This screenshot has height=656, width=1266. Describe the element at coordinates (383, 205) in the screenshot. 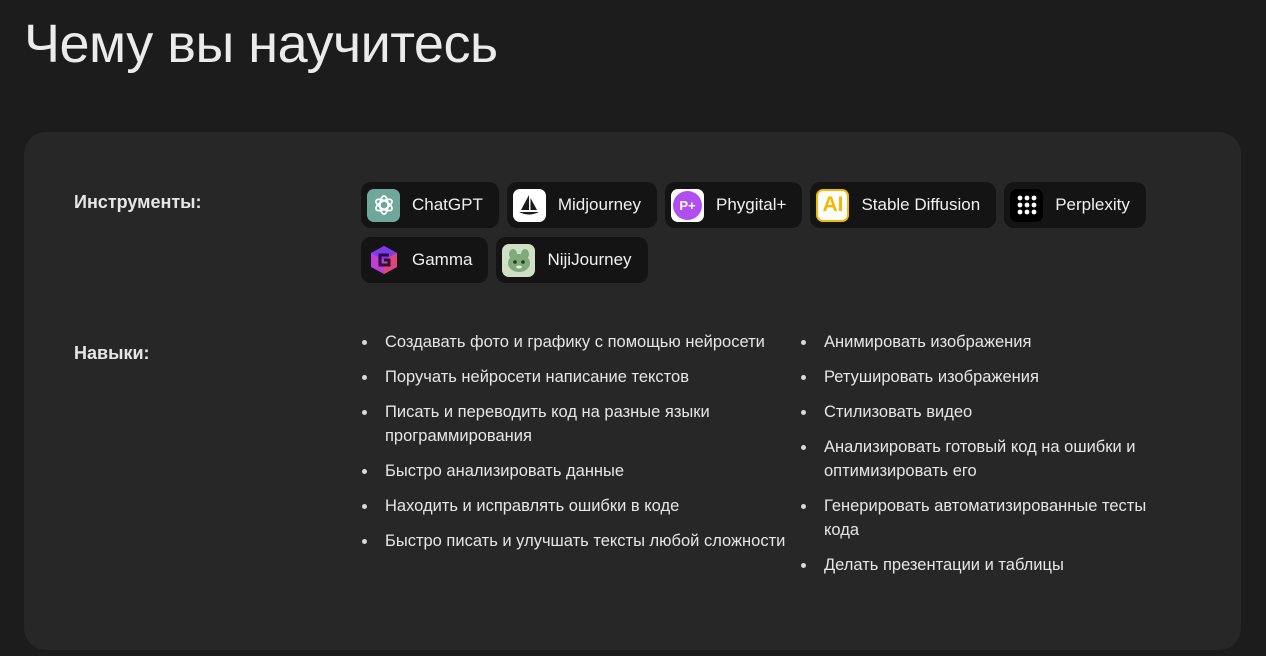

I see `chatgpt-icon` at that location.